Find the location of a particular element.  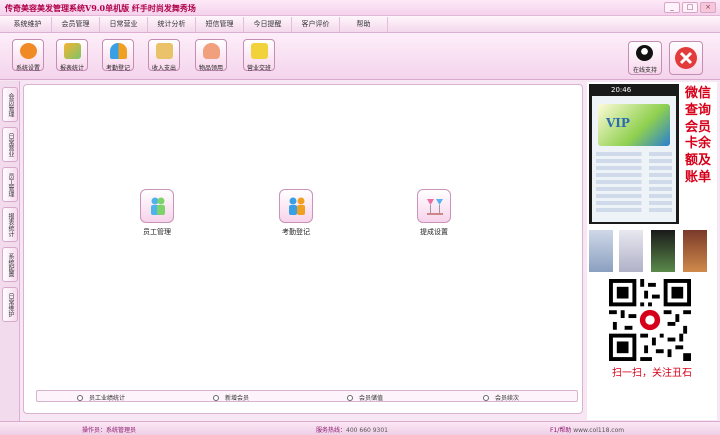

handover-icon is located at coordinates (259, 51).